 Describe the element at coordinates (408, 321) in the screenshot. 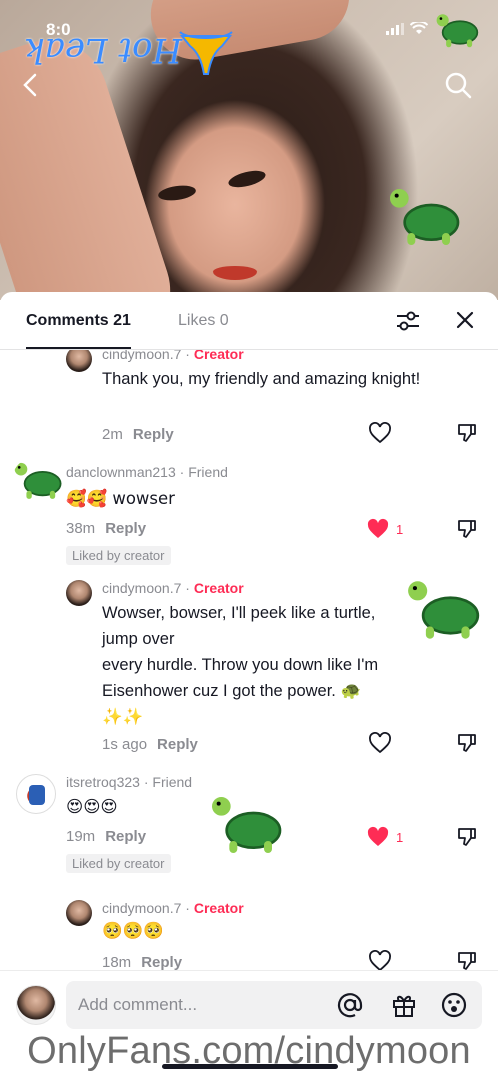

I see `sliders-icon` at that location.